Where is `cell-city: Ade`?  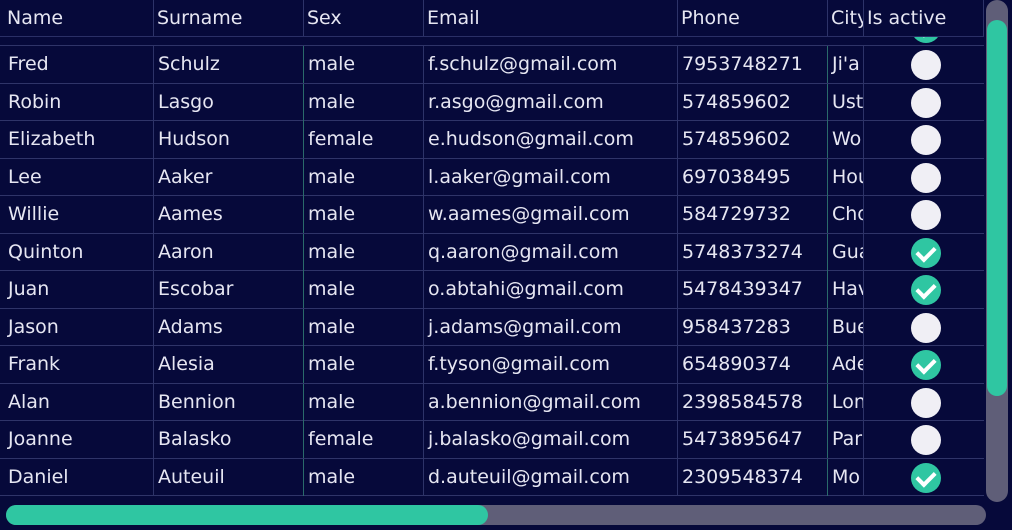 cell-city: Ade is located at coordinates (846, 364).